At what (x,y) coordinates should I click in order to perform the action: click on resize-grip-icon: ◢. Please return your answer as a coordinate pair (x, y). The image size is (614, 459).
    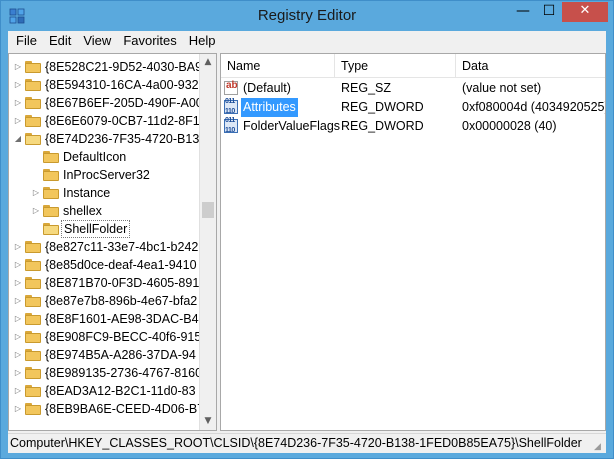
    Looking at the image, I should click on (599, 446).